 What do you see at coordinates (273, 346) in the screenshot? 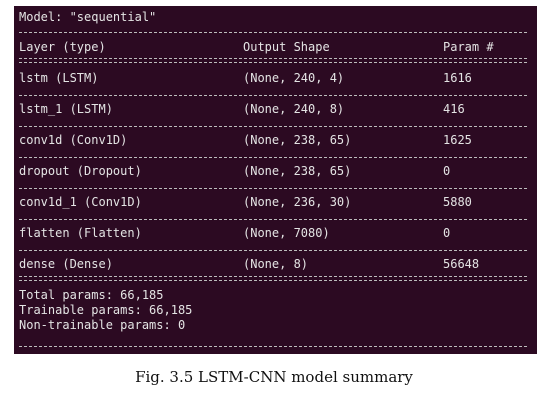
I see `bottom-divider` at bounding box center [273, 346].